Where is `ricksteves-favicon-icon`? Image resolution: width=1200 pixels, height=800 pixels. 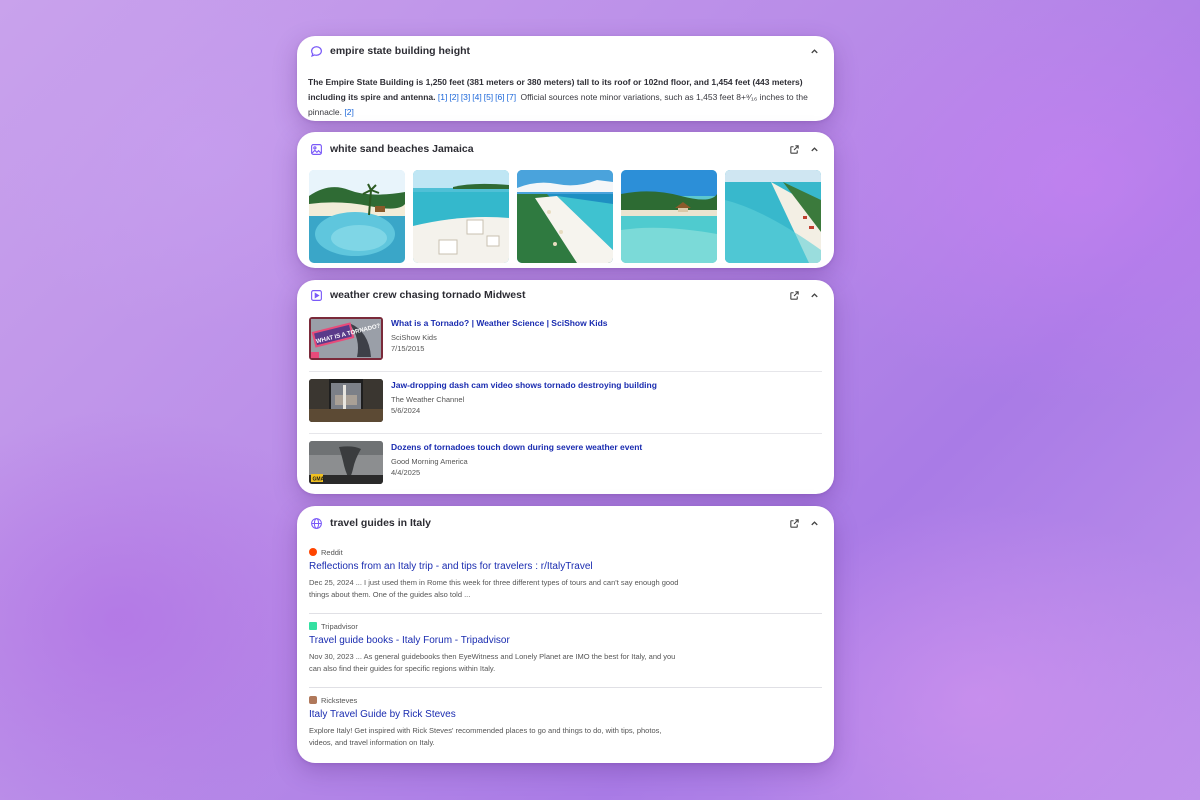
ricksteves-favicon-icon is located at coordinates (313, 700).